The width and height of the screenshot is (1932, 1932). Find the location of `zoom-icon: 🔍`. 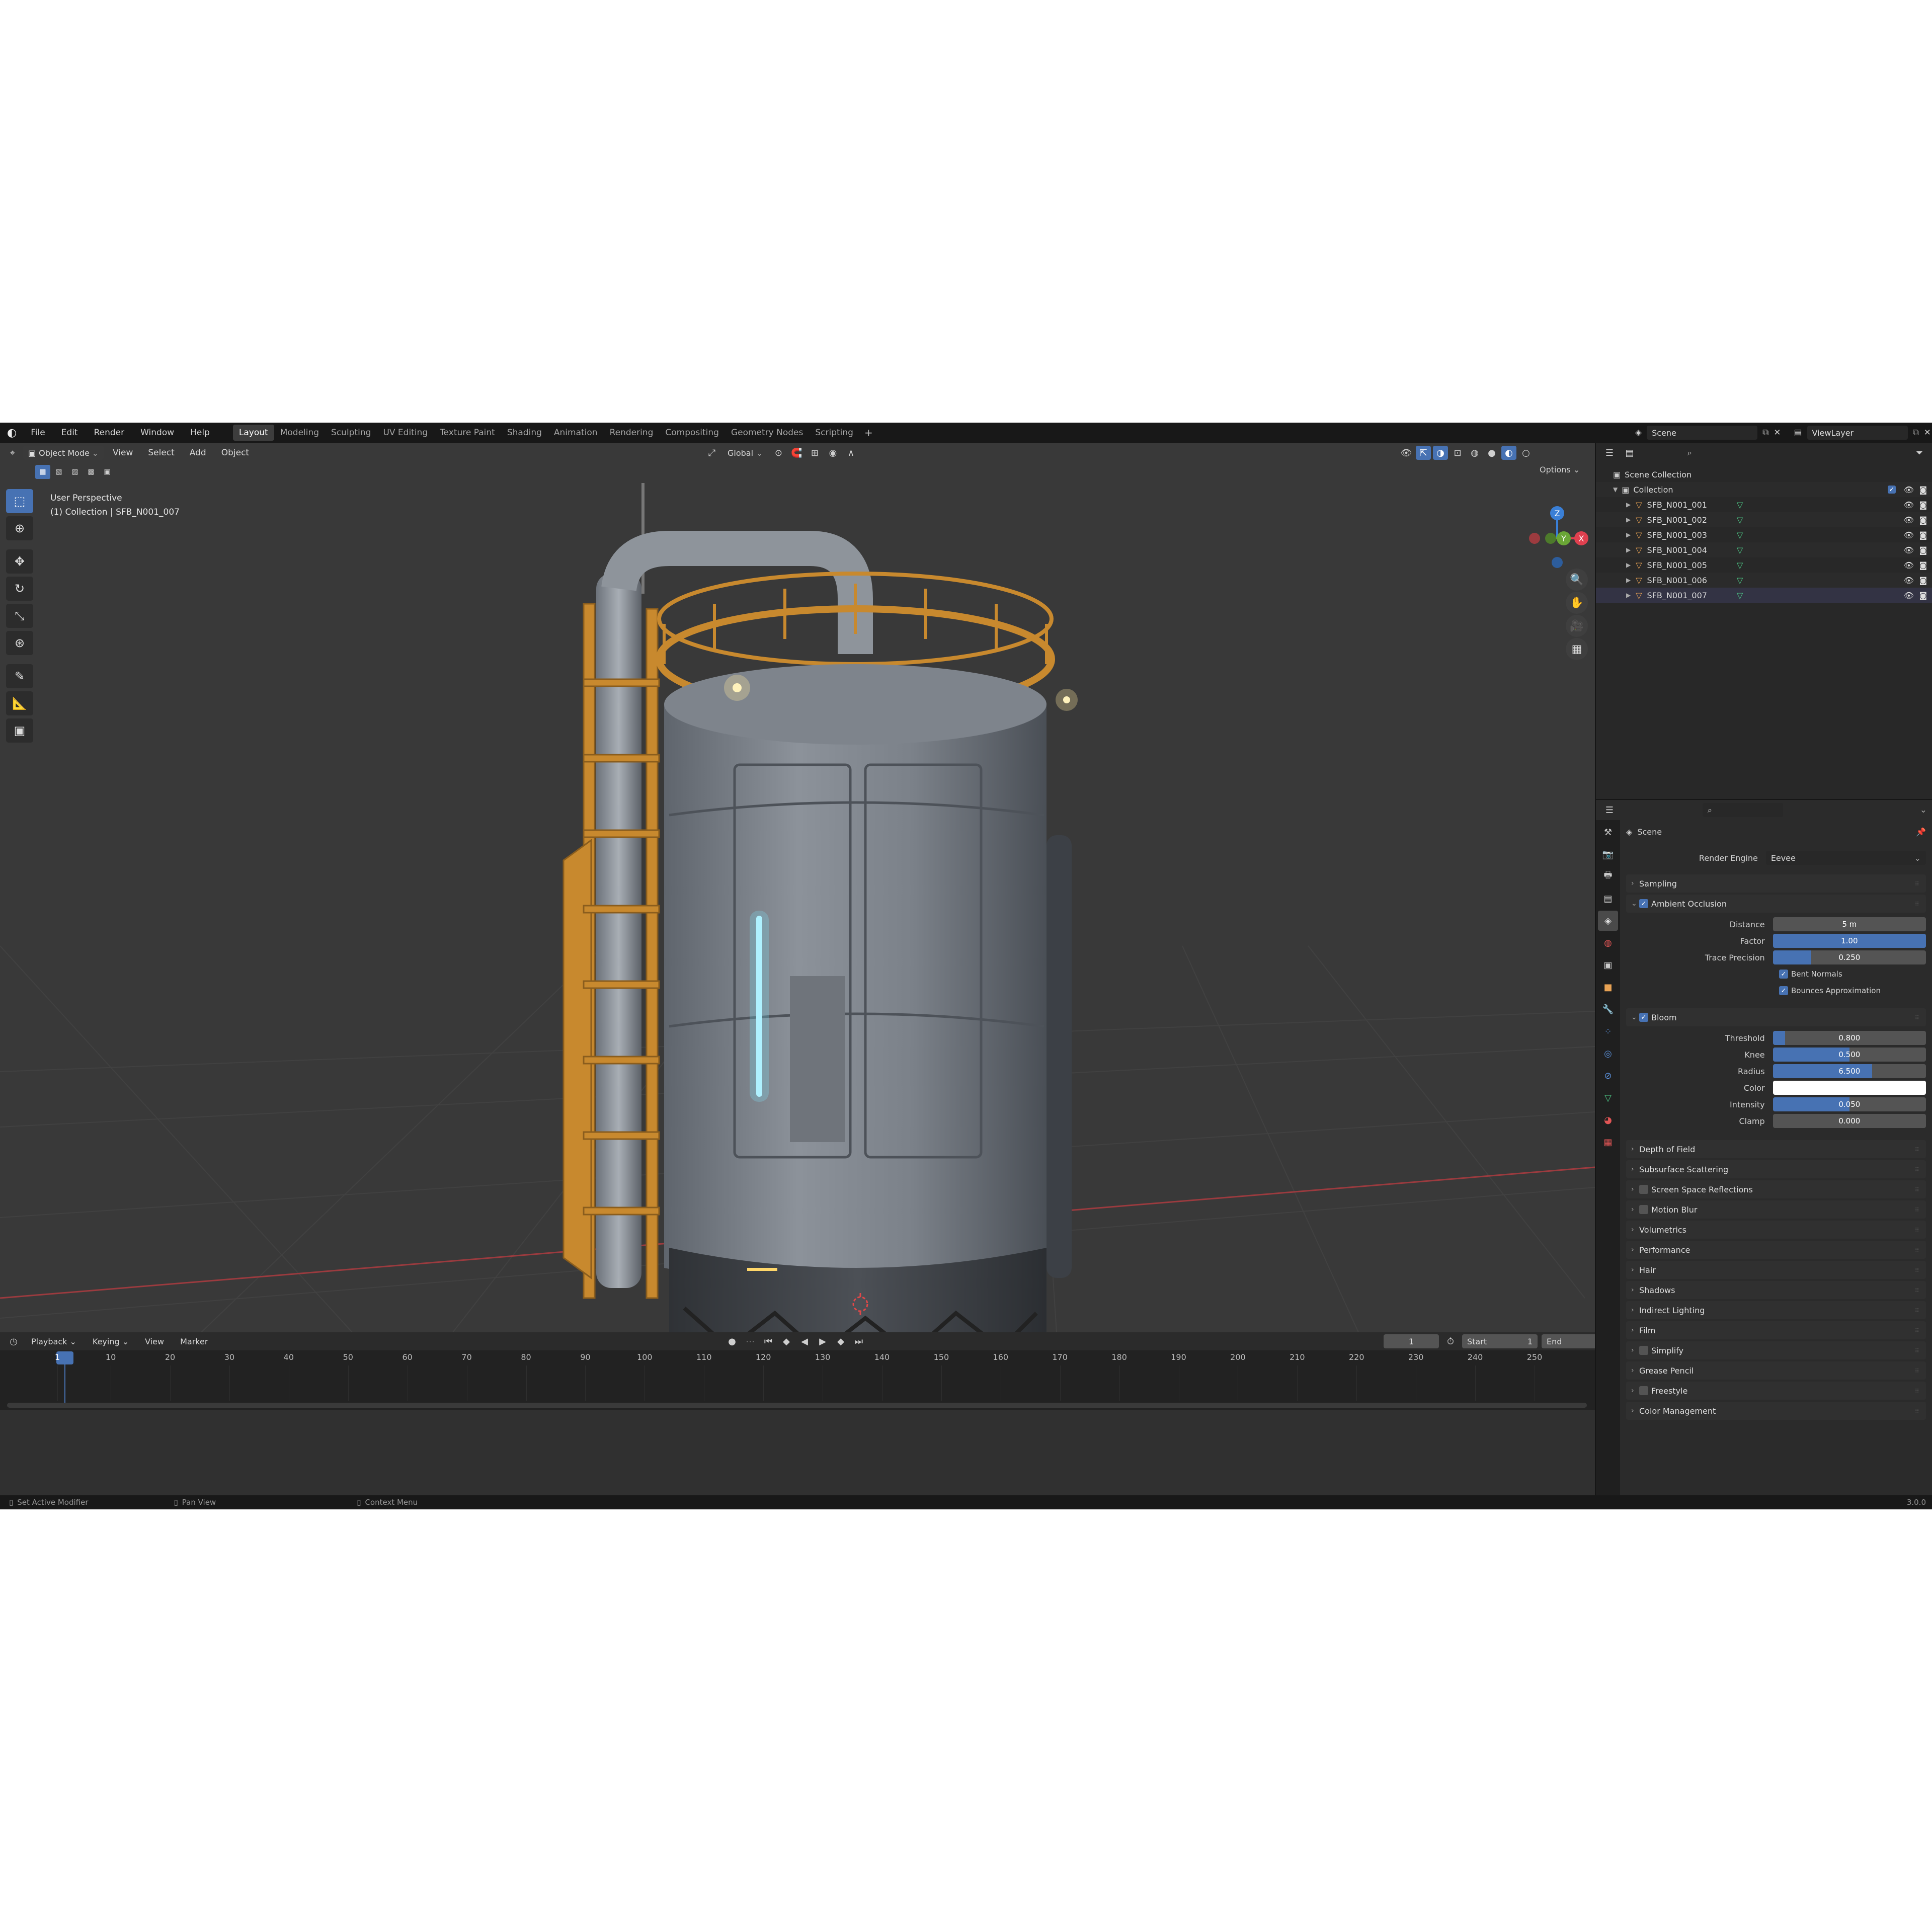

zoom-icon: 🔍 is located at coordinates (1577, 580).